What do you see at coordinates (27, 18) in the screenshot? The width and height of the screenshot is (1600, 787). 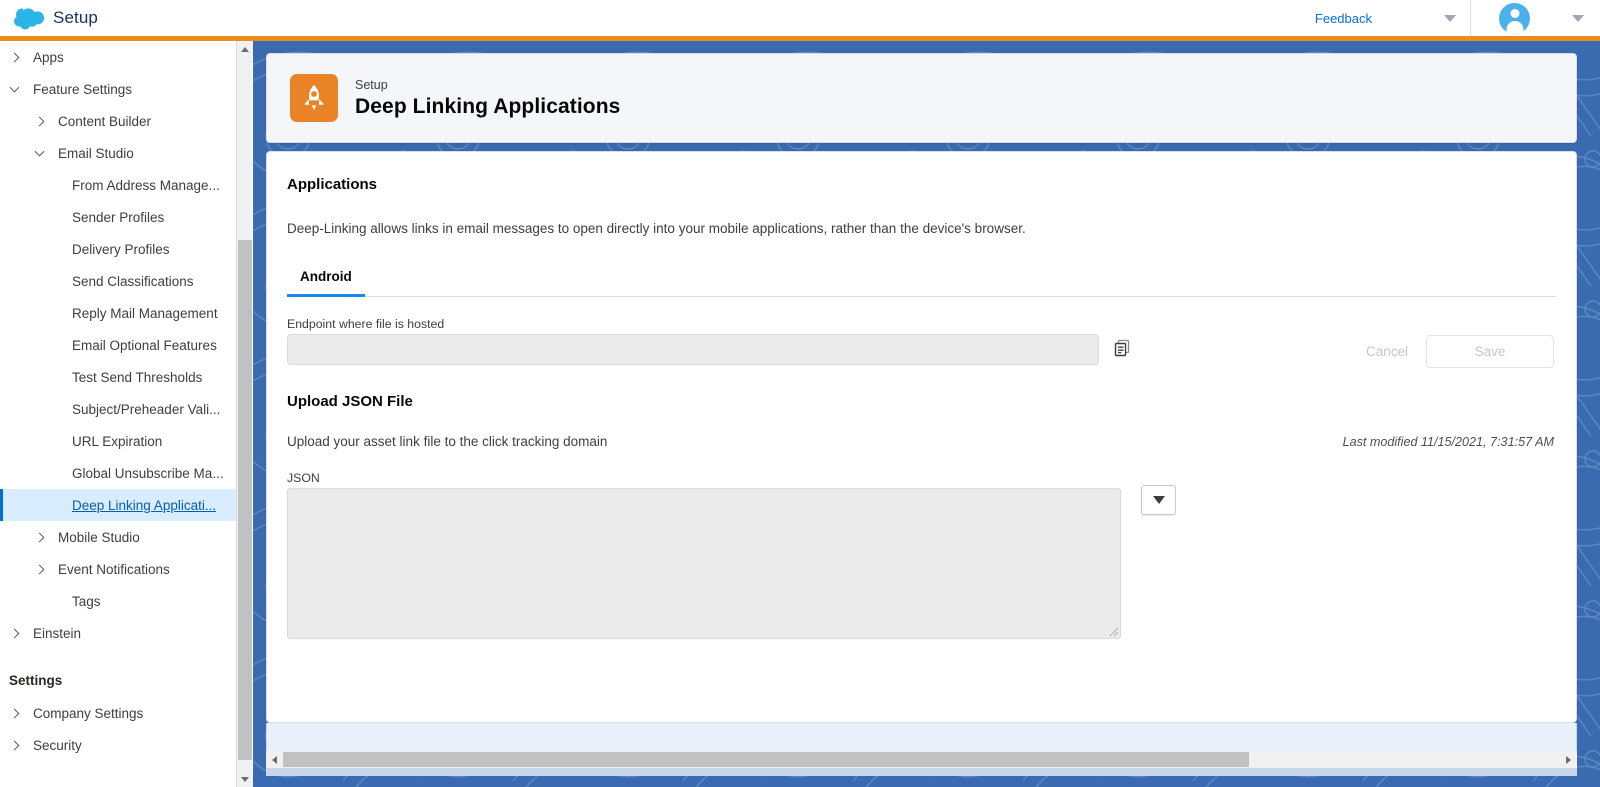 I see `salesforce-cloud-icon` at bounding box center [27, 18].